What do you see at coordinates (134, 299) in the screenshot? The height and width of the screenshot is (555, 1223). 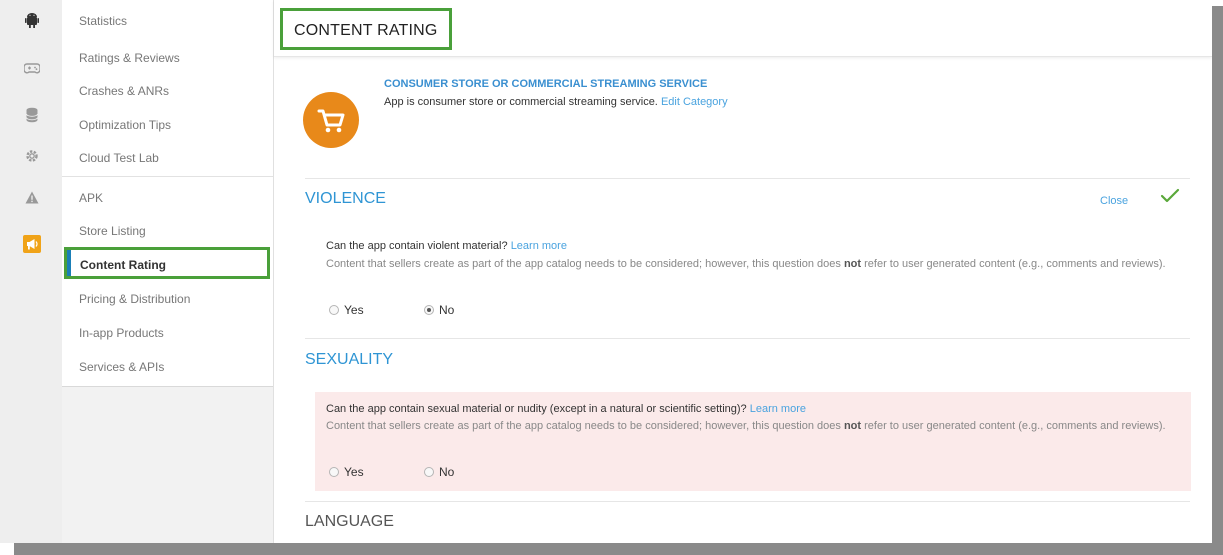 I see `sidebar-item-pricing-distribution: Pricing & Distribution` at bounding box center [134, 299].